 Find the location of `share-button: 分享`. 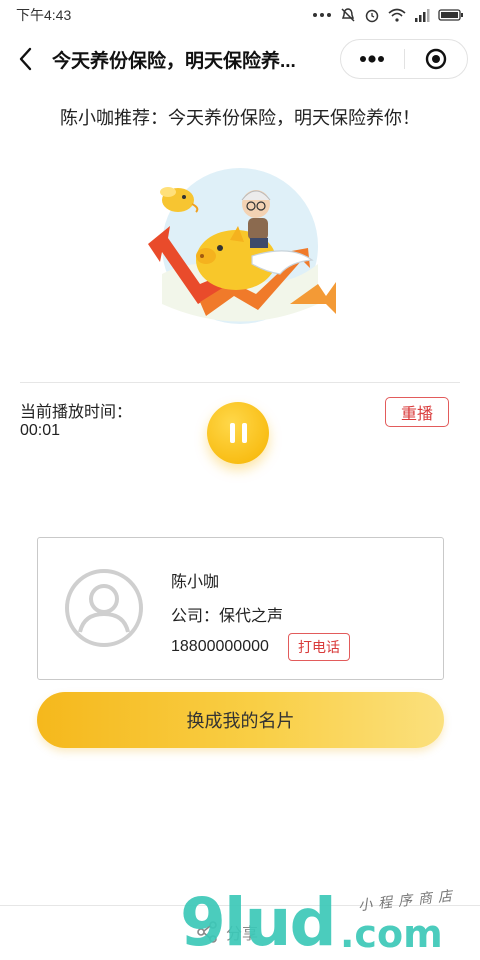

share-button: 分享 is located at coordinates (227, 932).